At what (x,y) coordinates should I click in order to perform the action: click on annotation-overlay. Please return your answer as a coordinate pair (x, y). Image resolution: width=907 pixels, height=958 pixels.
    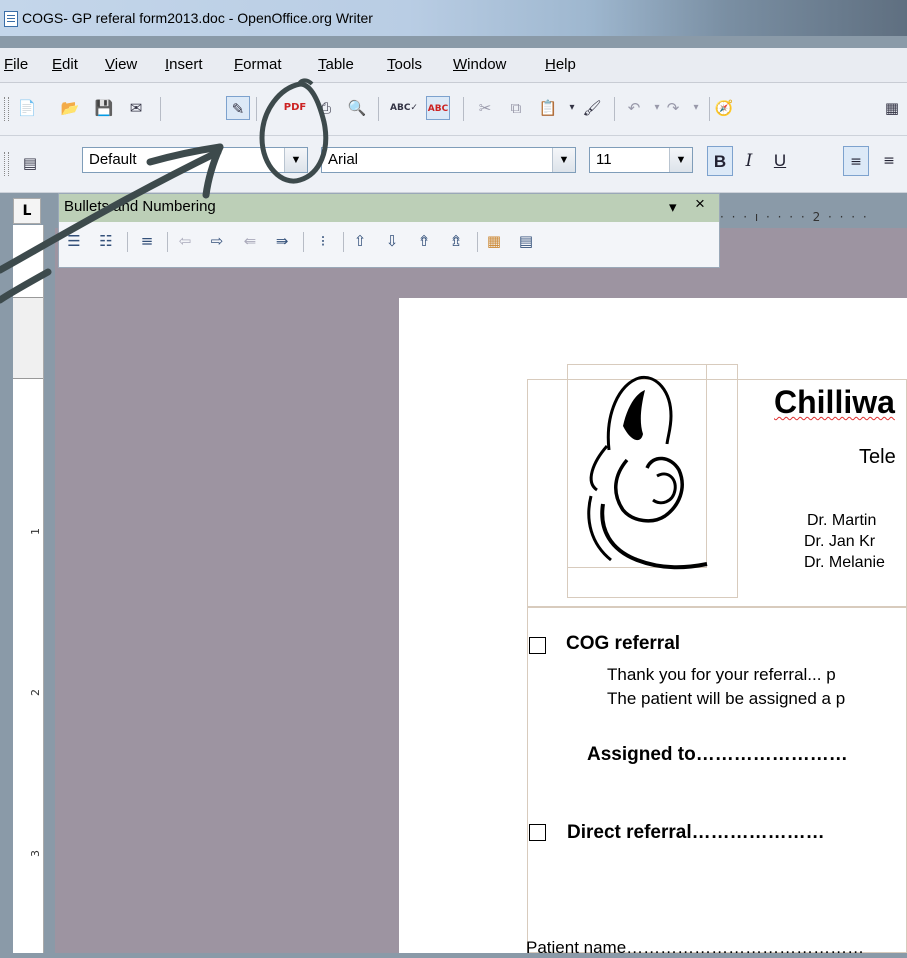
    Looking at the image, I should click on (164, 191).